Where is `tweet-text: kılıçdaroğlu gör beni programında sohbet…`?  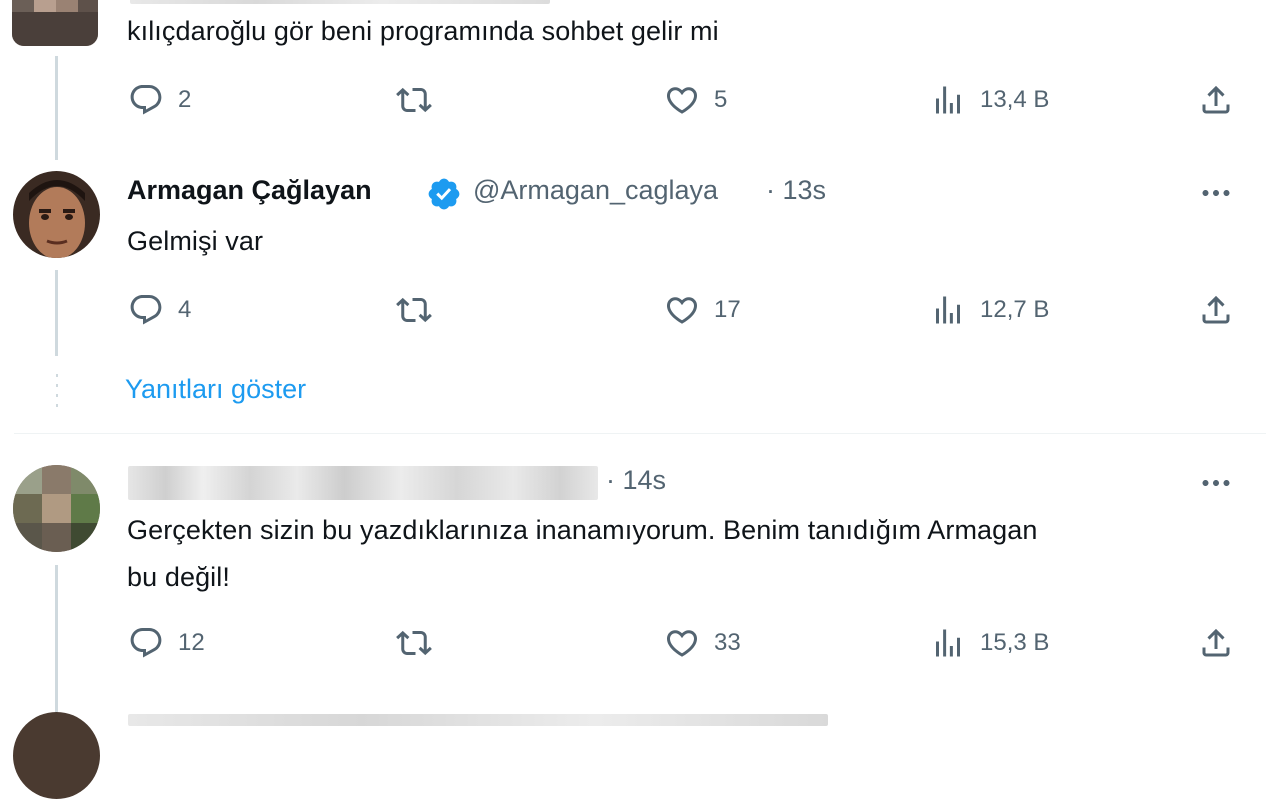 tweet-text: kılıçdaroğlu gör beni programında sohbet… is located at coordinates (423, 31).